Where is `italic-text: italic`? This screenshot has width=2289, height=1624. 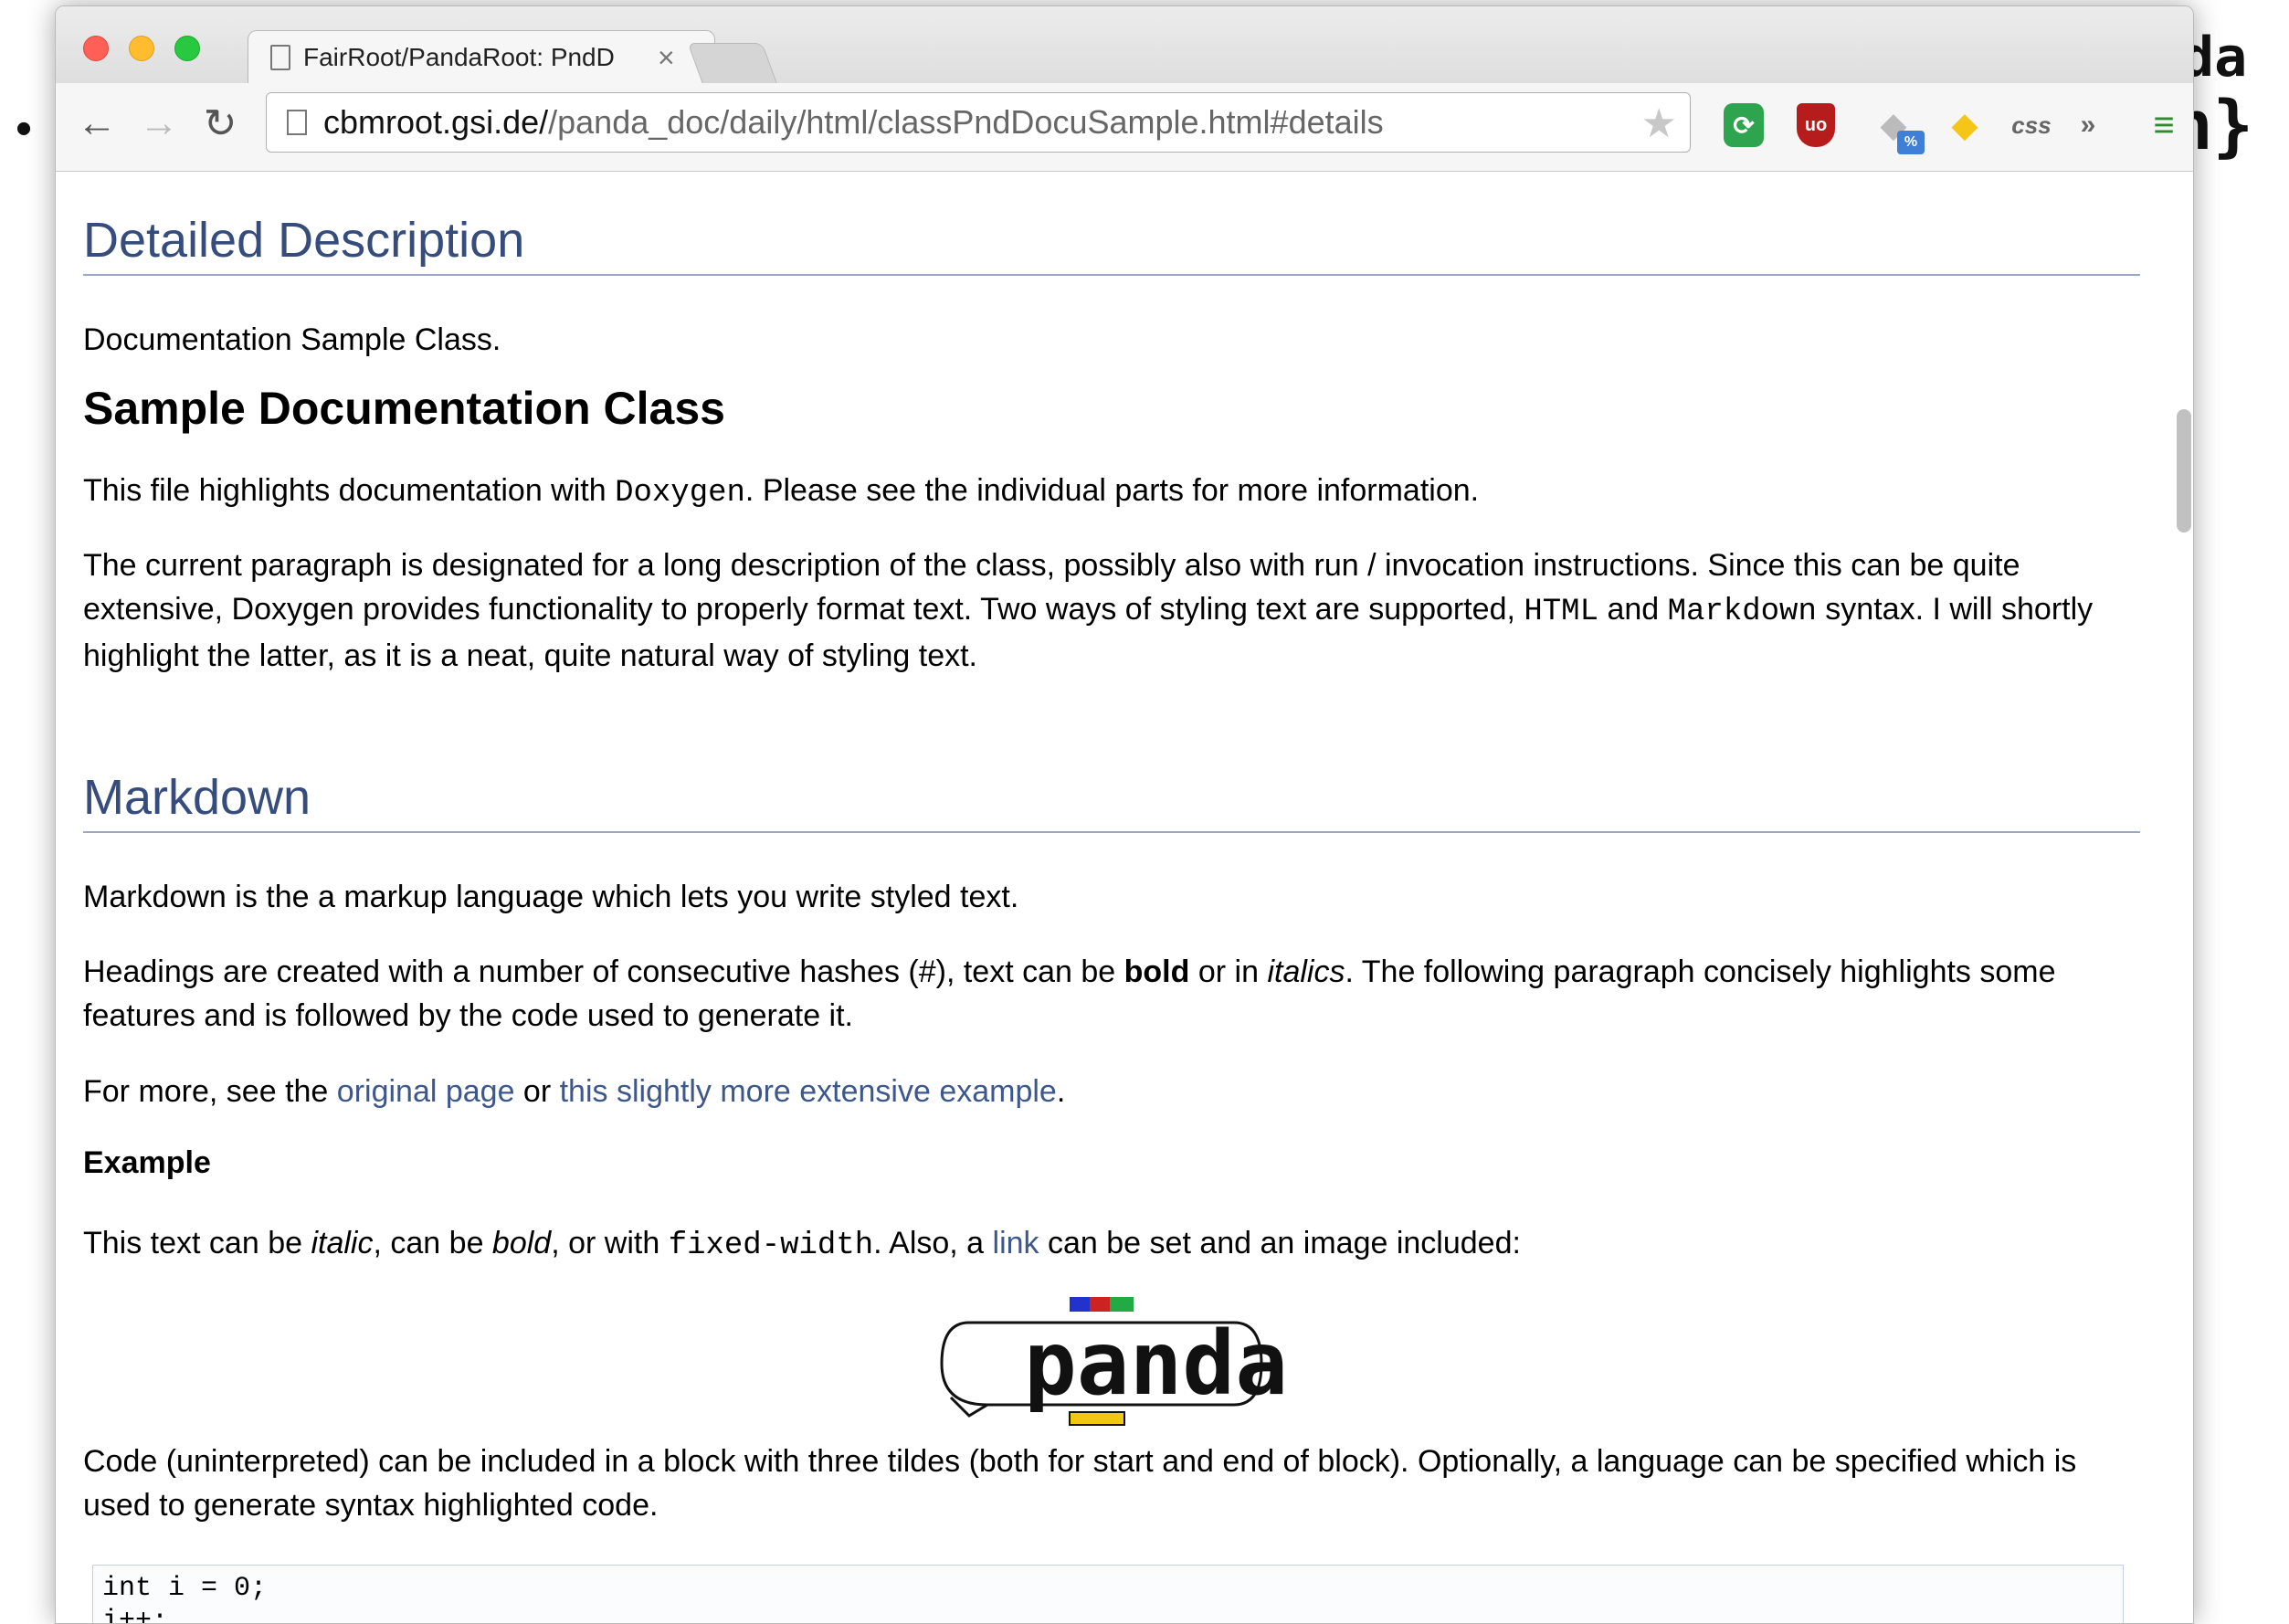 italic-text: italic is located at coordinates (342, 1243).